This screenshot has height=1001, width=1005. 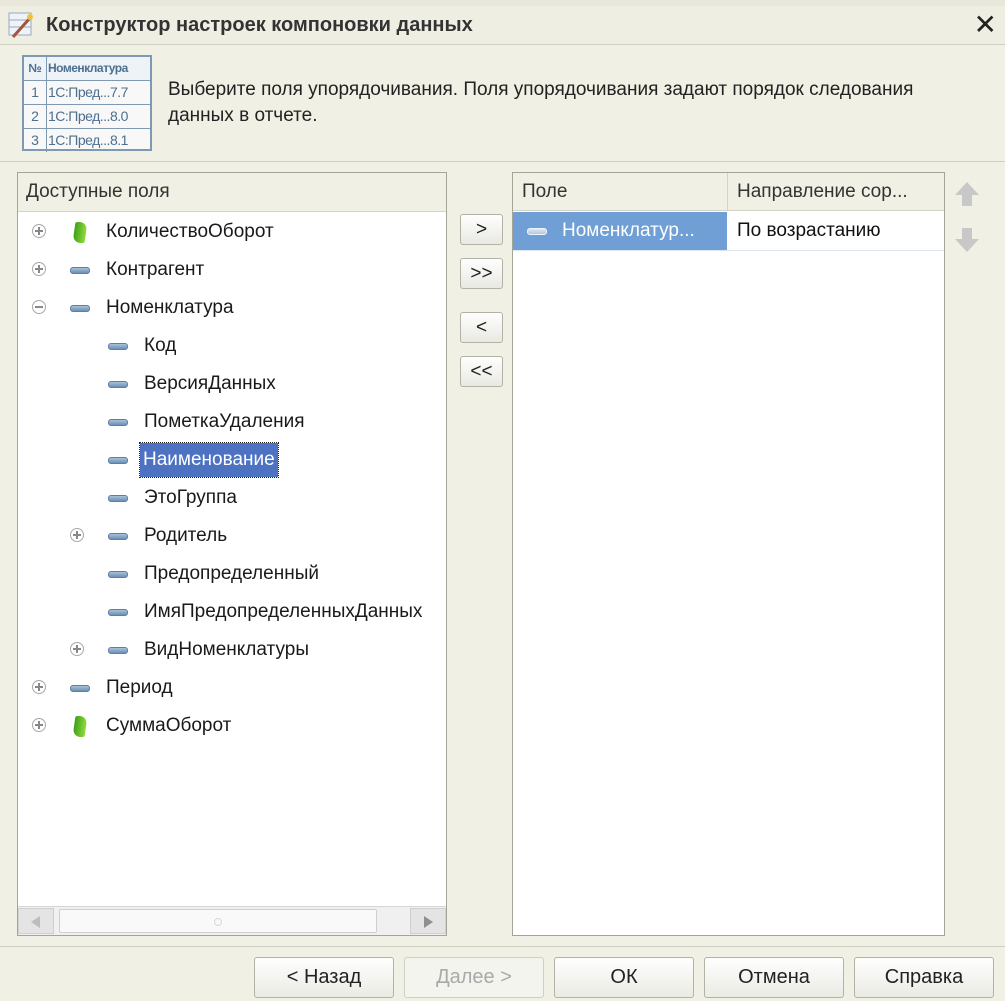 I want to click on footer-divider, so click(x=502, y=946).